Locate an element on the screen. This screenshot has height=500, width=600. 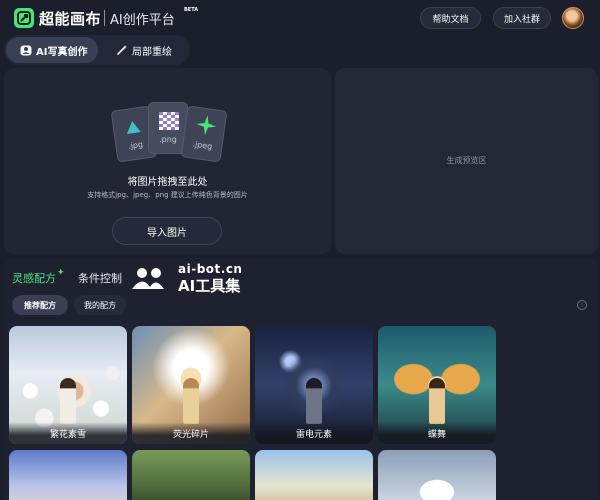
beta-badge: BETA is located at coordinates (191, 10).